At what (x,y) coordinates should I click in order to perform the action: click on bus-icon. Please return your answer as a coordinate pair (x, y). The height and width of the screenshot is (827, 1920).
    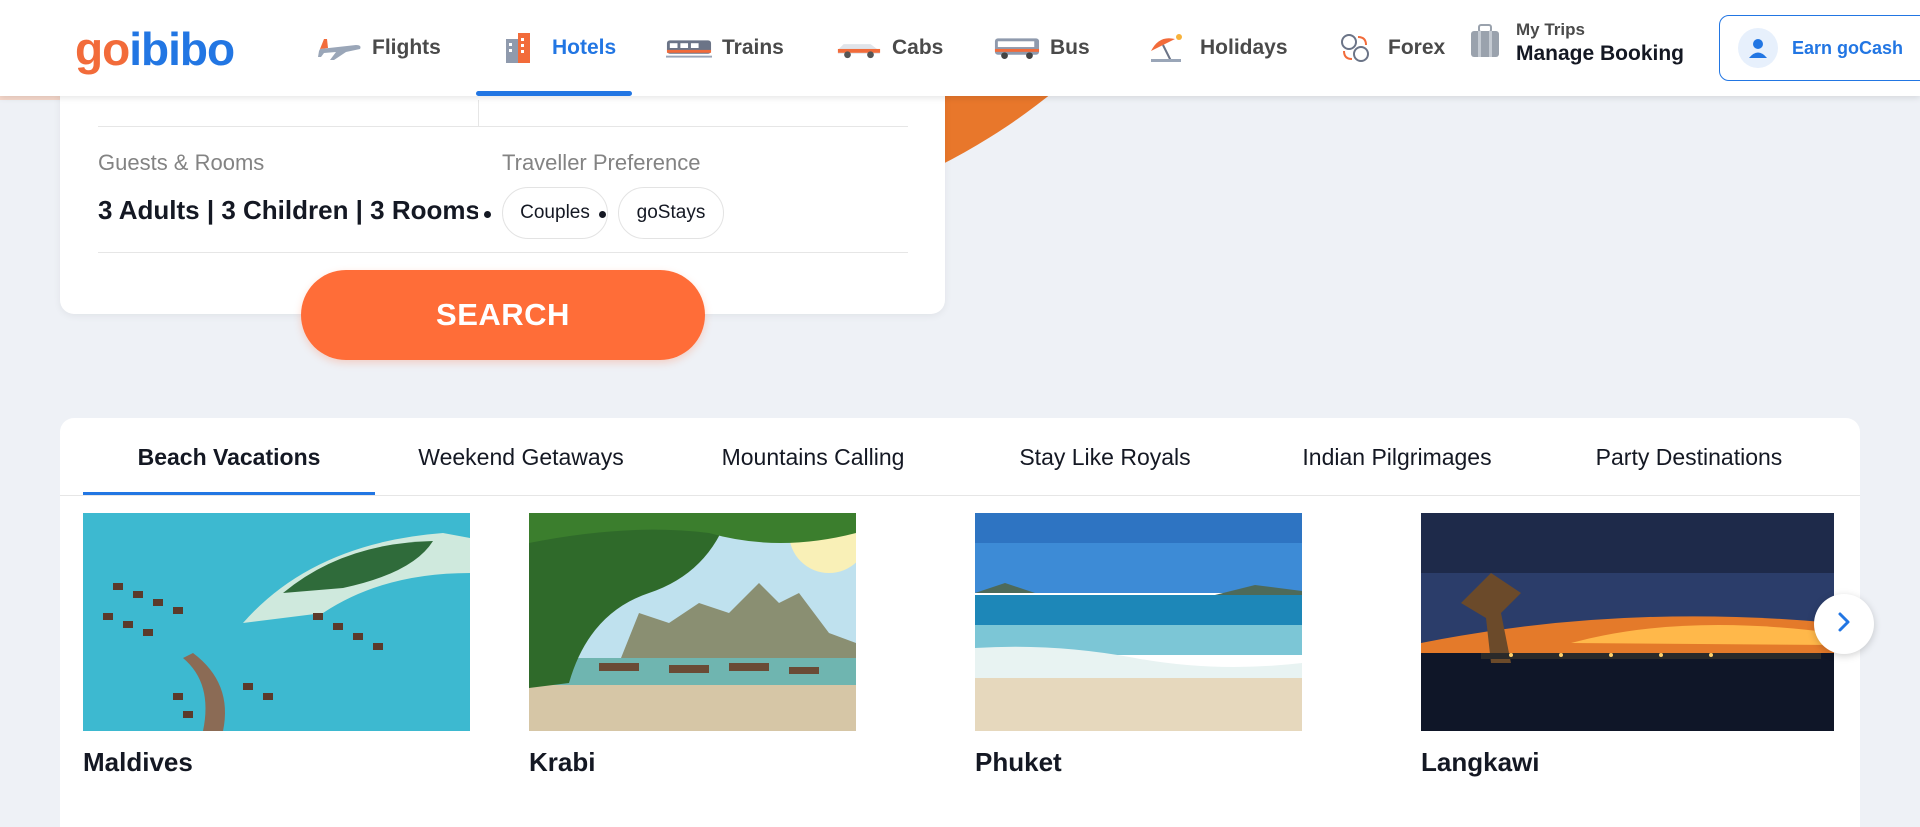
    Looking at the image, I should click on (1017, 48).